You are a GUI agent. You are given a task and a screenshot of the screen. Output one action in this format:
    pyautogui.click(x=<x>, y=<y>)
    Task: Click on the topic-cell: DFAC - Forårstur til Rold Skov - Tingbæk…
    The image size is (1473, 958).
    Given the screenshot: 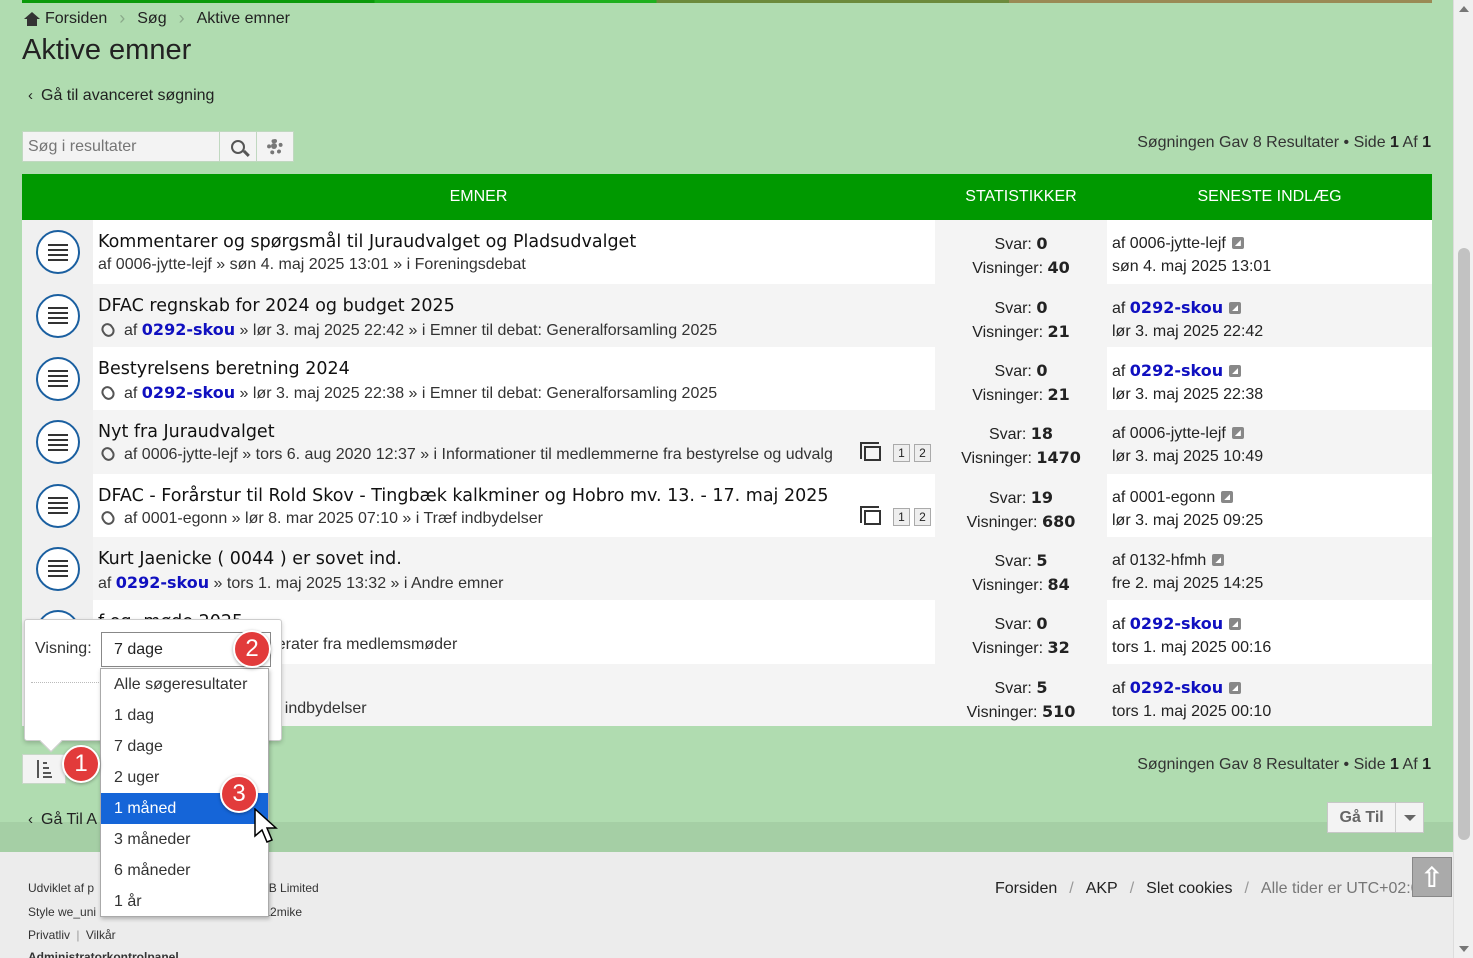 What is the action you would take?
    pyautogui.click(x=514, y=505)
    